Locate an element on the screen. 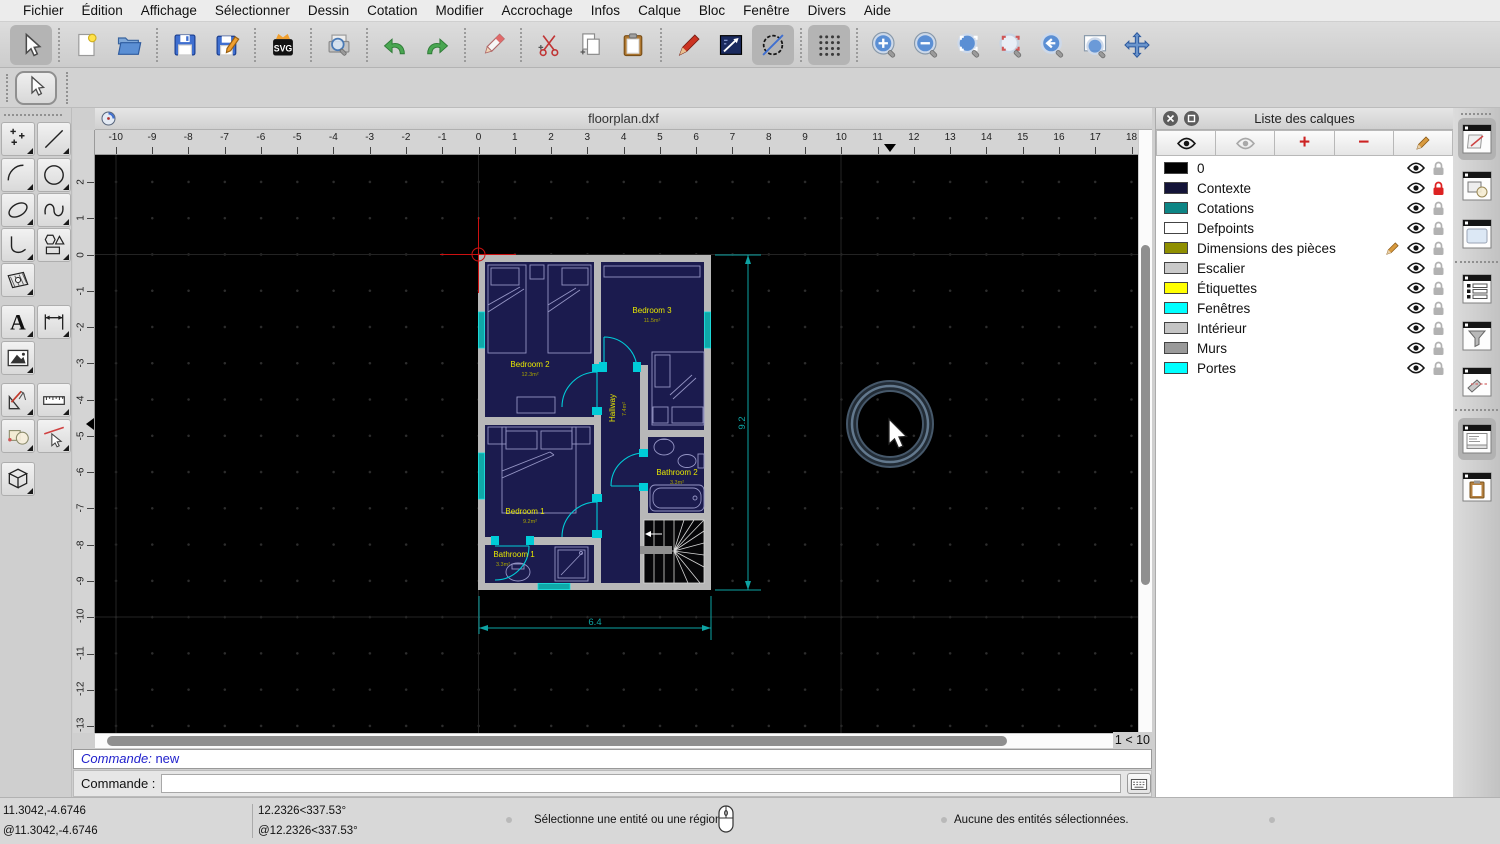 This screenshot has width=1500, height=844. layer-row-10: Portes is located at coordinates (1304, 368).